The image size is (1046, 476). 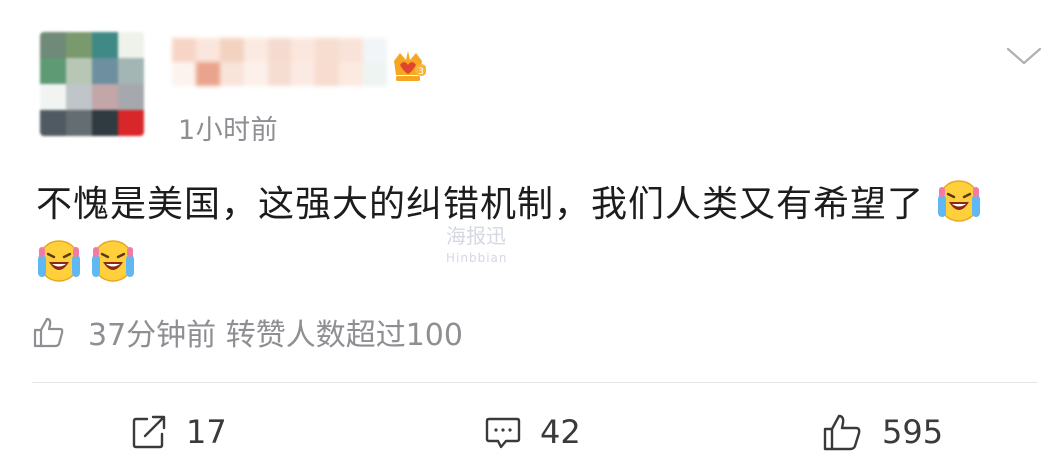 I want to click on member-crown-icon: 3, so click(x=410, y=66).